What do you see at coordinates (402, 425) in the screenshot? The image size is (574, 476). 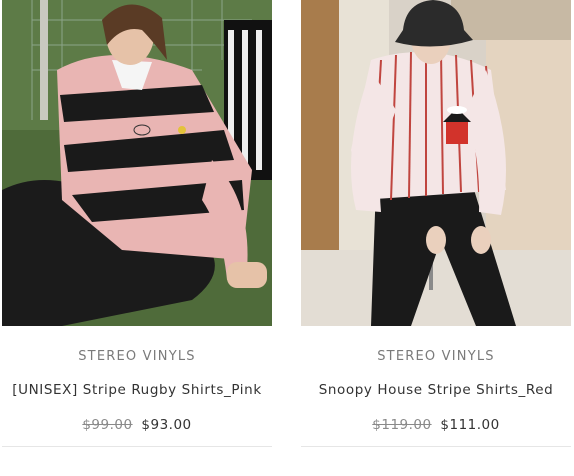 I see `original-price: $119.00` at bounding box center [402, 425].